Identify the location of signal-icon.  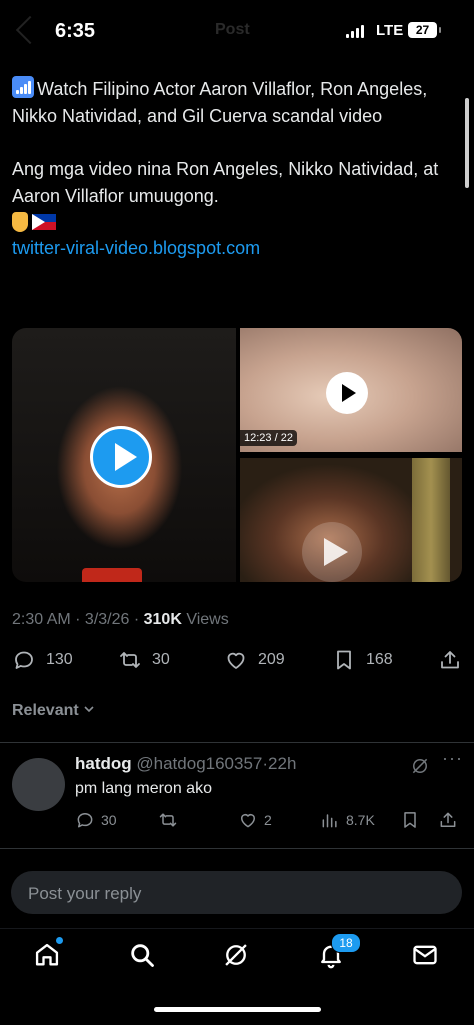
(355, 31).